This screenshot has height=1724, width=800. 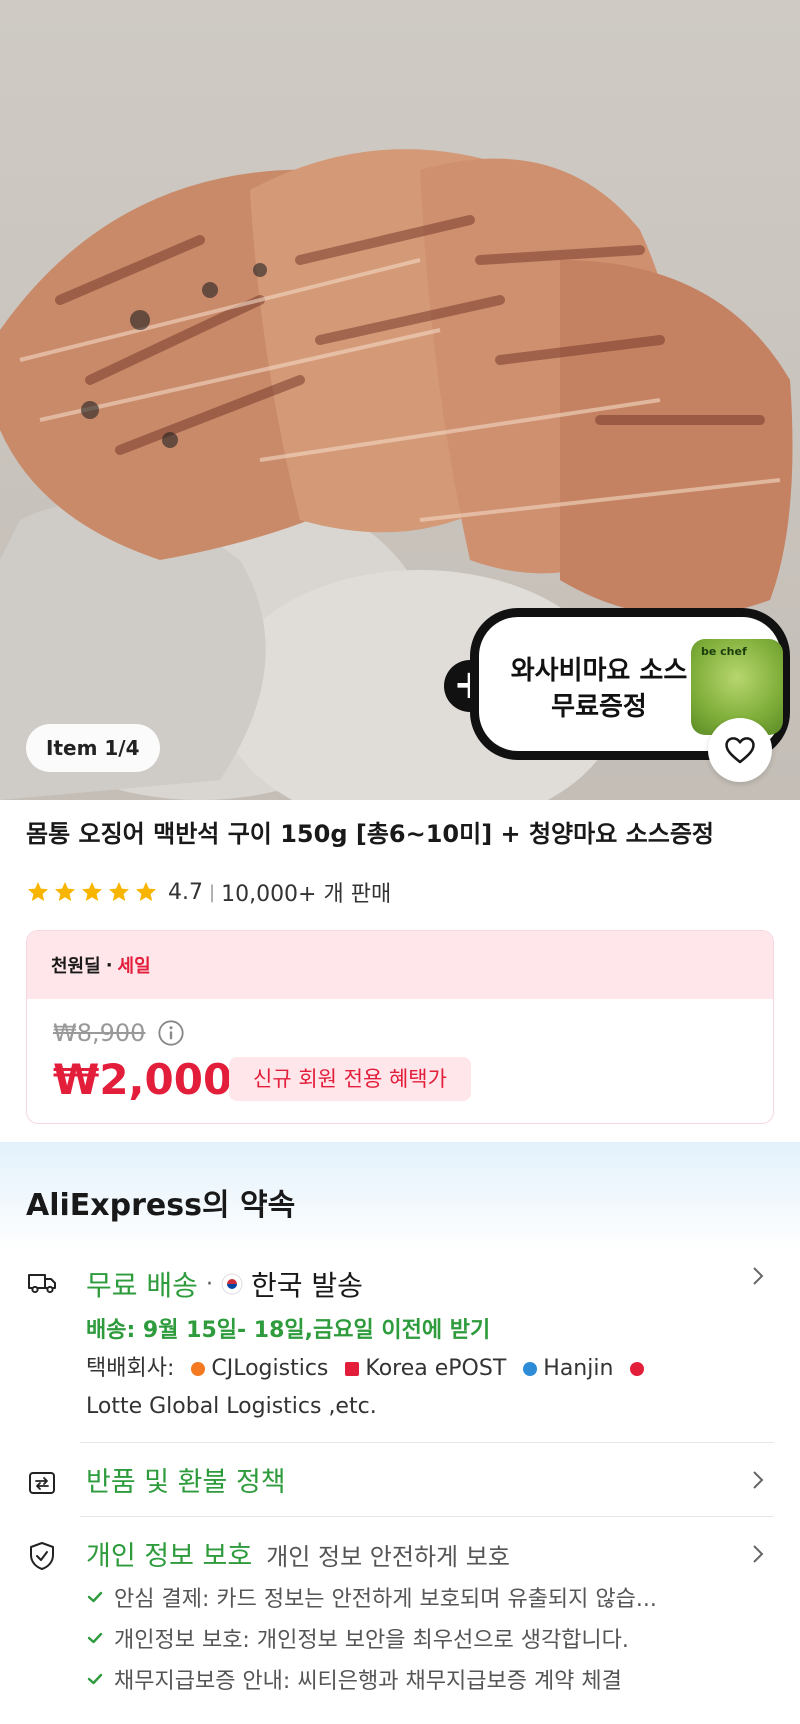 What do you see at coordinates (42, 1483) in the screenshot?
I see `return-box-icon` at bounding box center [42, 1483].